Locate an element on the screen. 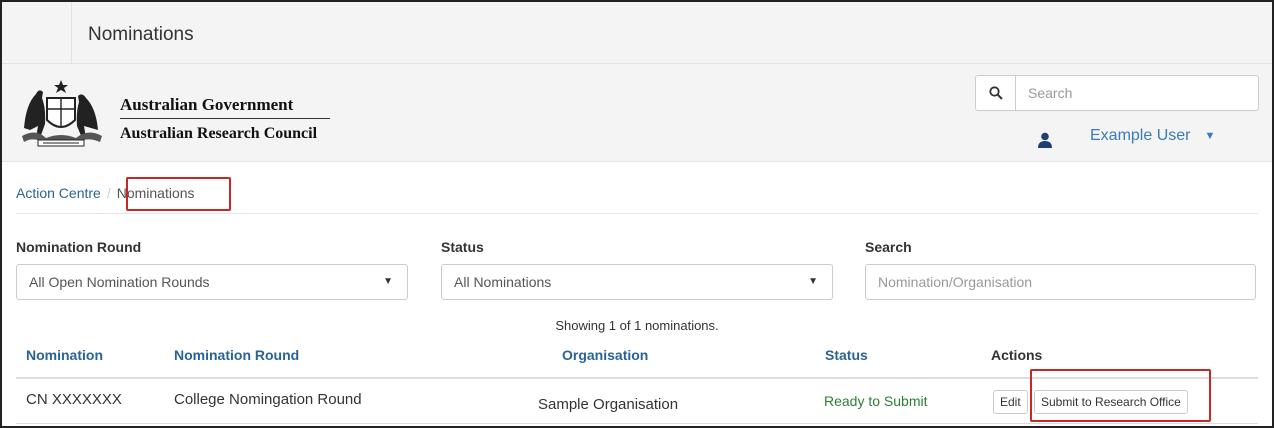 The height and width of the screenshot is (428, 1274). row-round: College Nomingation Round is located at coordinates (268, 399).